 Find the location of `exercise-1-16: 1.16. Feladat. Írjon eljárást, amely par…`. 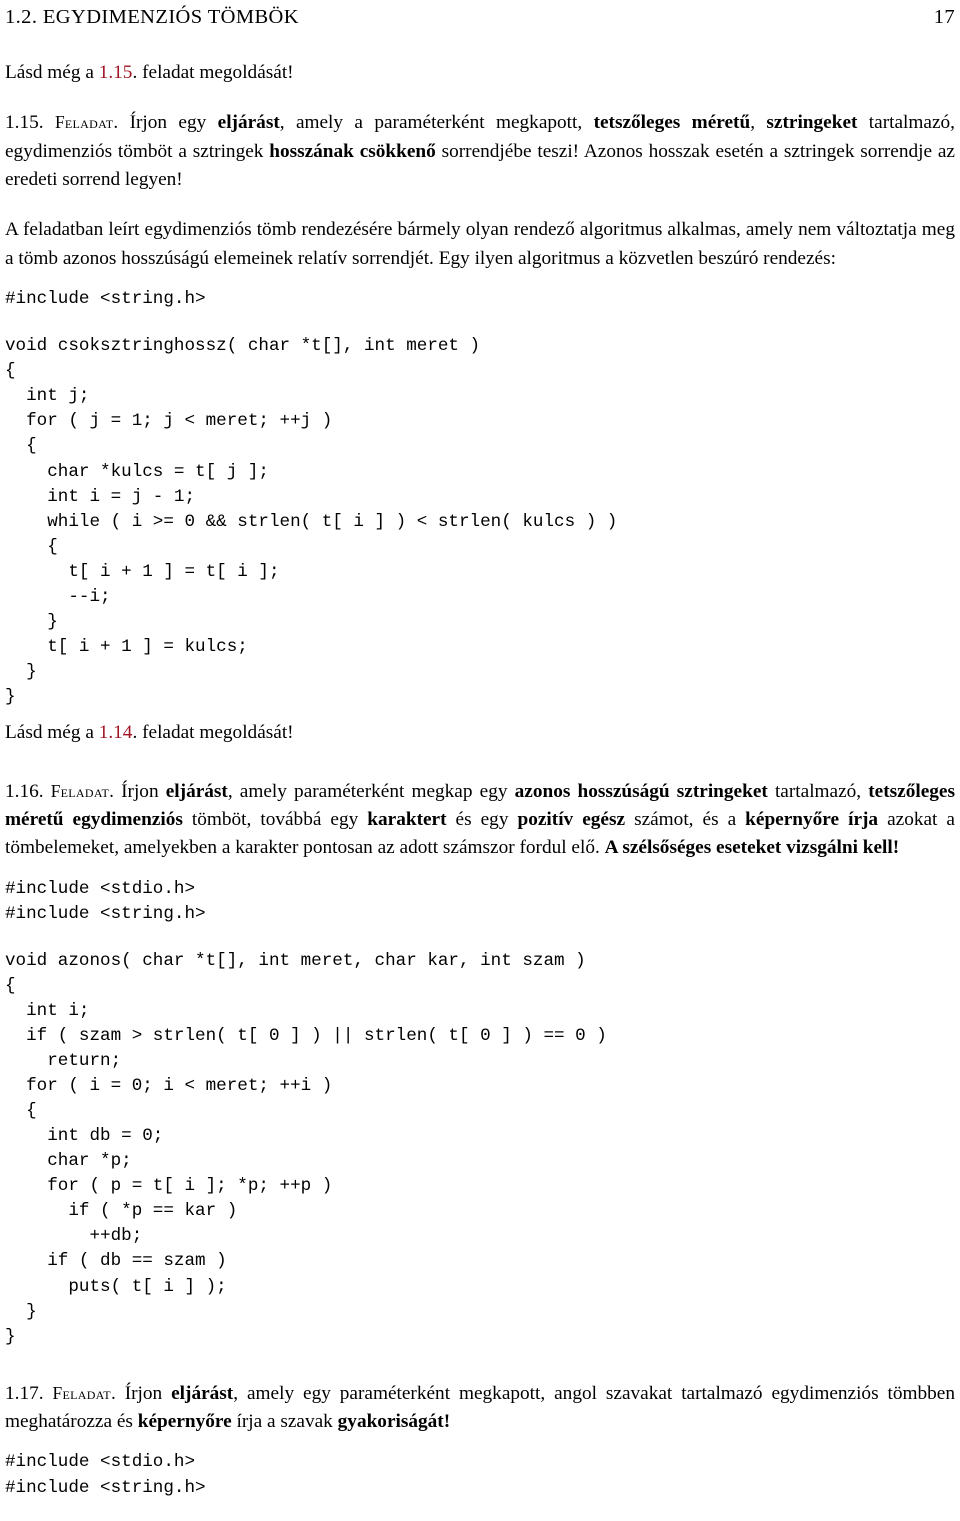

exercise-1-16: 1.16. Feladat. Írjon eljárást, amely par… is located at coordinates (480, 820).